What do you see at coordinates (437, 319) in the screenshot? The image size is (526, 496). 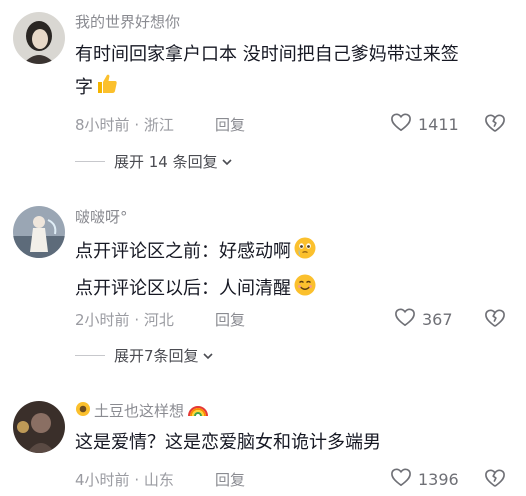 I see `like-count: 367` at bounding box center [437, 319].